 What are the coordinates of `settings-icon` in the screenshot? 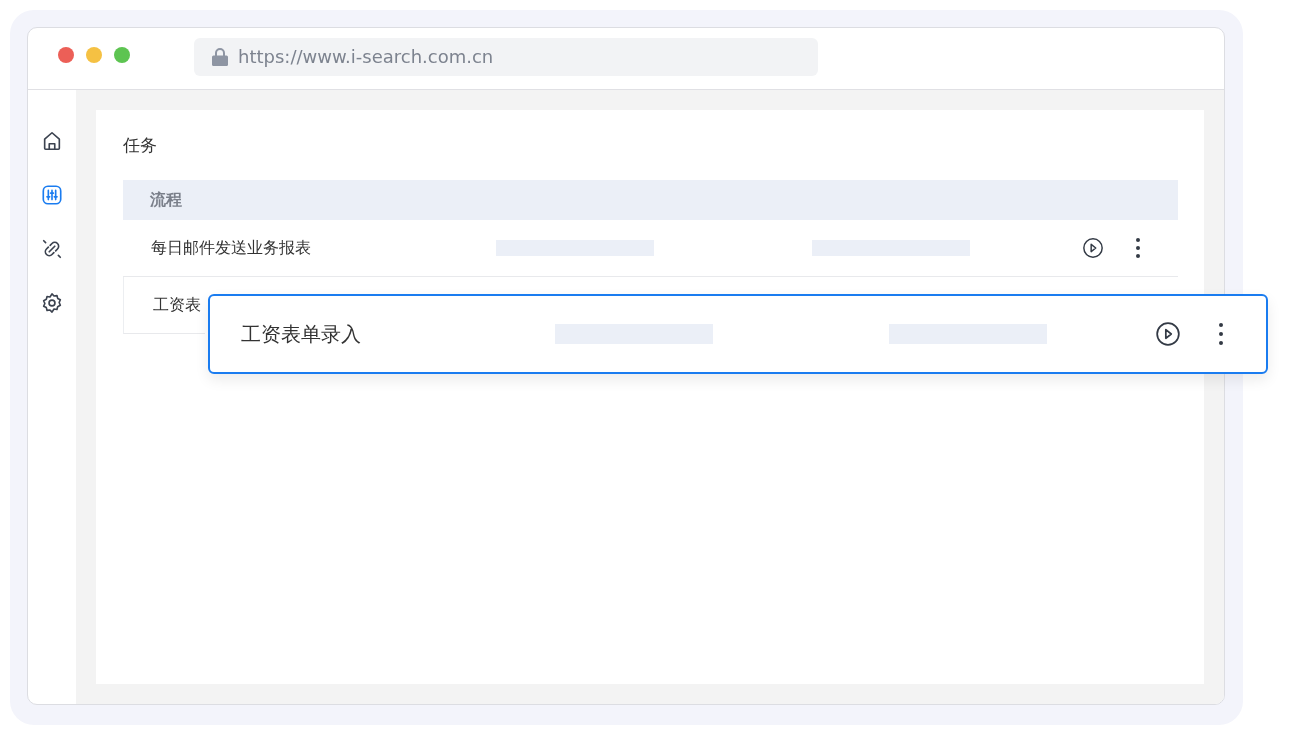 It's located at (52, 303).